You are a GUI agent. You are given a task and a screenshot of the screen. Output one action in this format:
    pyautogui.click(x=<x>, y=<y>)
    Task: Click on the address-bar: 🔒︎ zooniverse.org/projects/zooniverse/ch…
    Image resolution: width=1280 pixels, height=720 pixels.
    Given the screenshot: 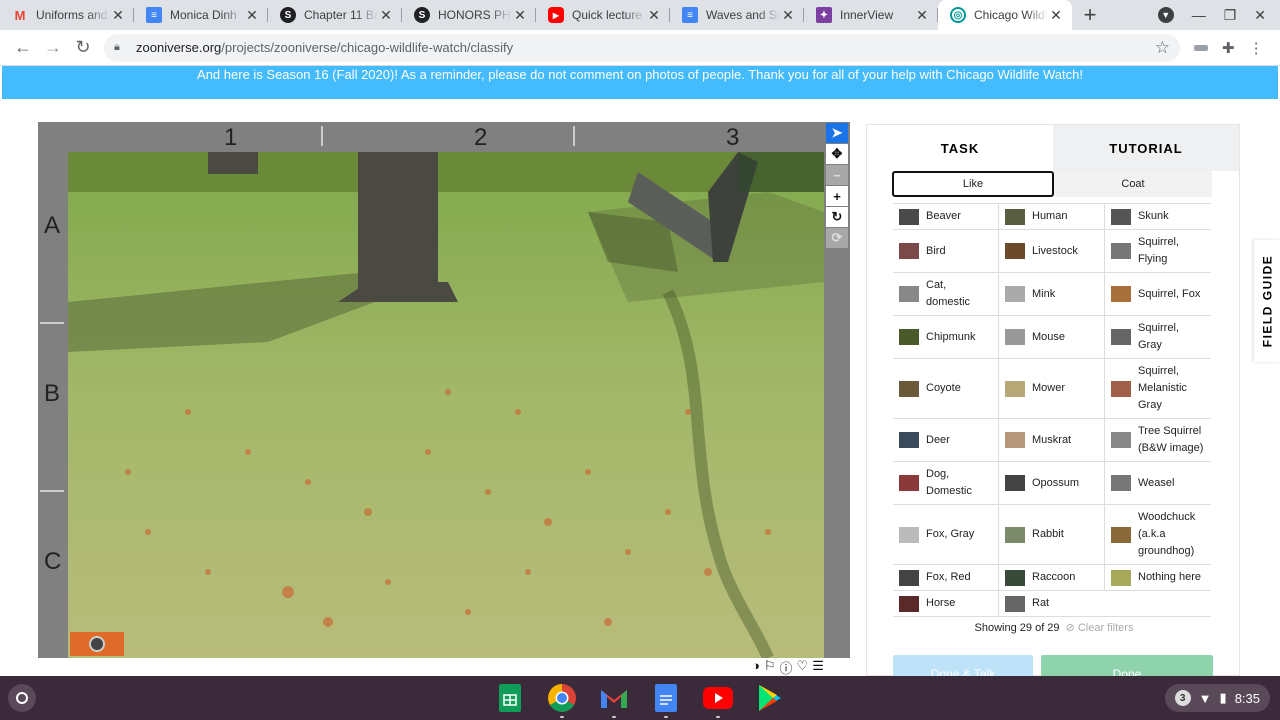 What is the action you would take?
    pyautogui.click(x=642, y=47)
    